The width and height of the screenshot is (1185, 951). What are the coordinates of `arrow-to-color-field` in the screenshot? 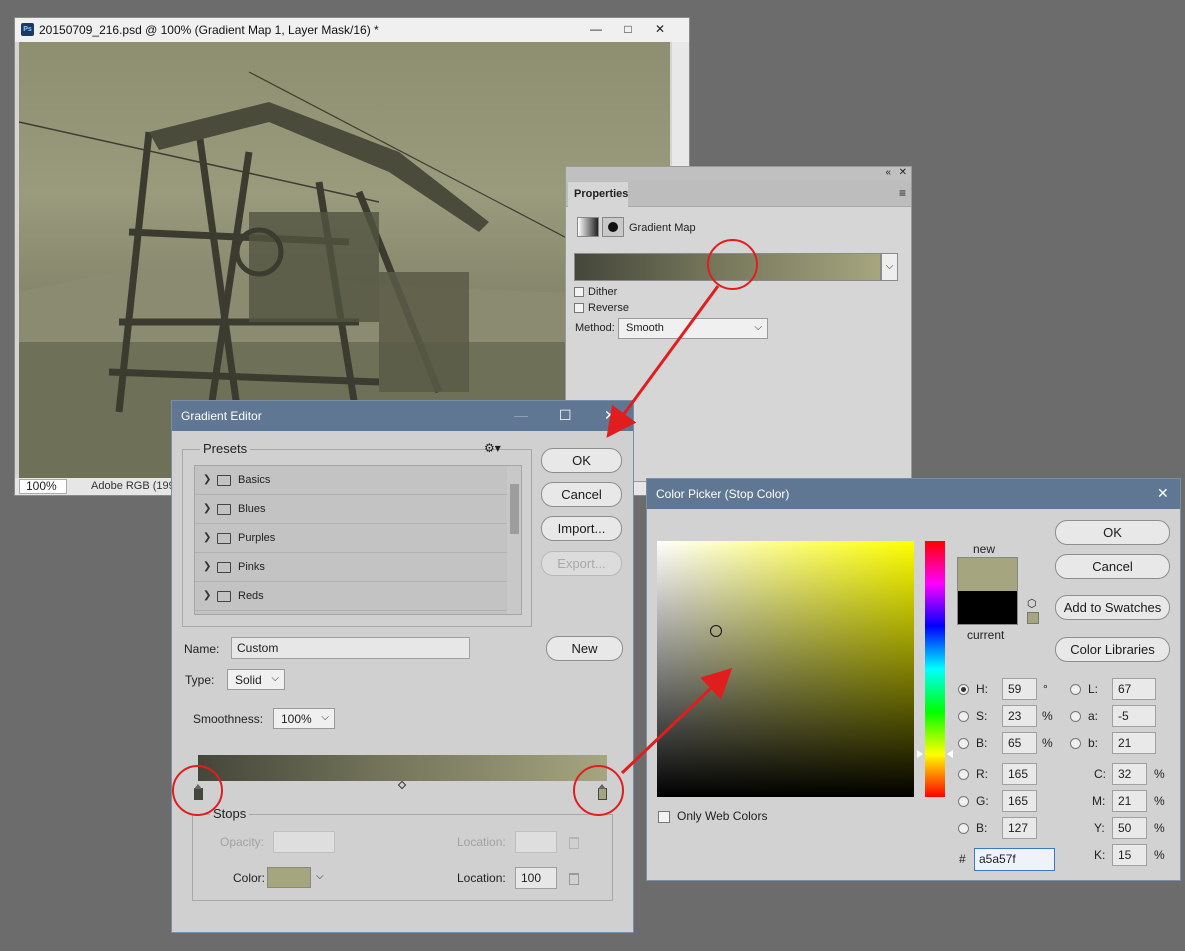 It's located at (676, 721).